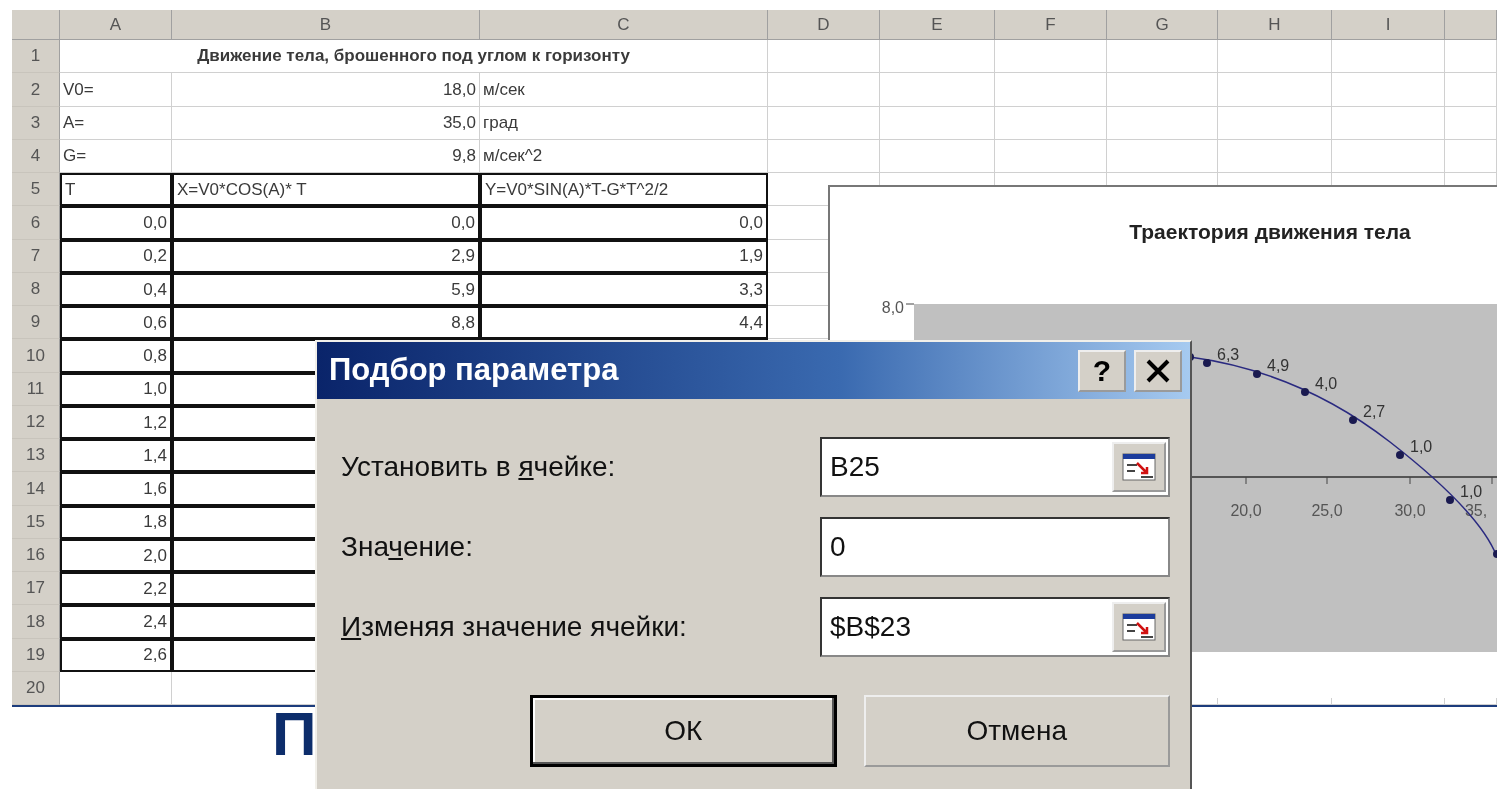  I want to click on table-cell: м/сек^2, so click(624, 156).